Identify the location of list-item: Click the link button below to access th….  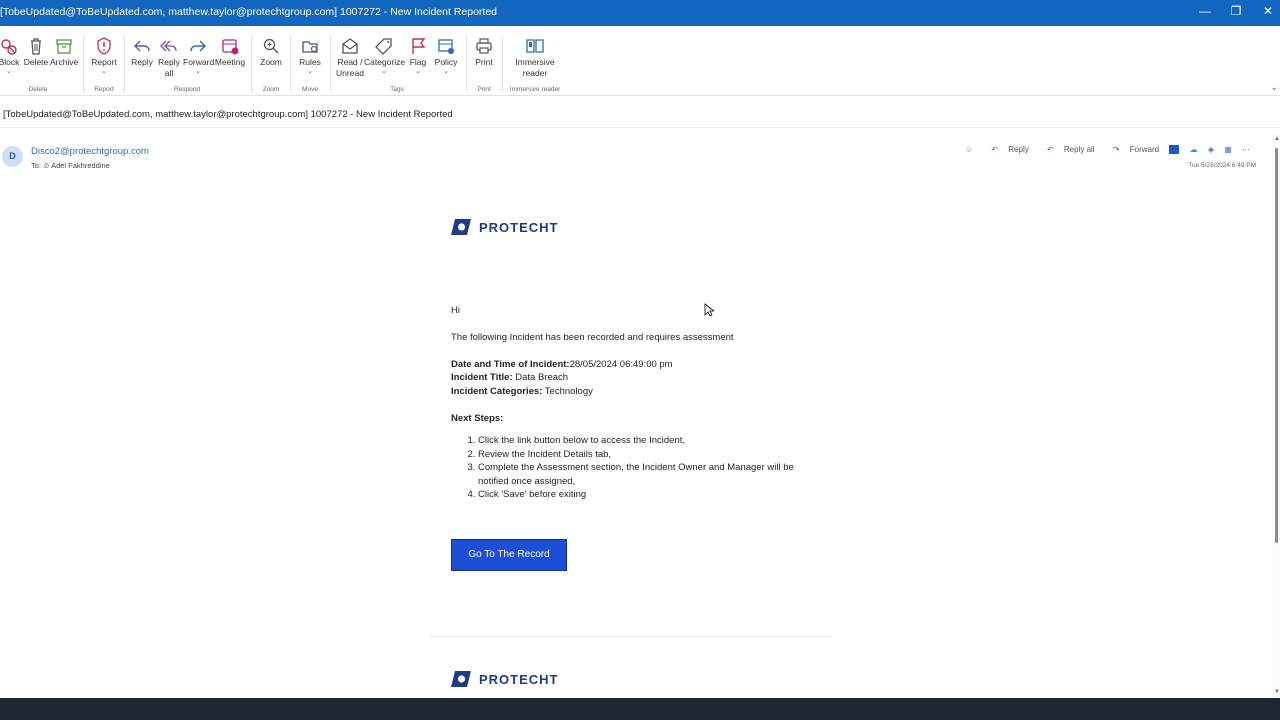
(644, 441).